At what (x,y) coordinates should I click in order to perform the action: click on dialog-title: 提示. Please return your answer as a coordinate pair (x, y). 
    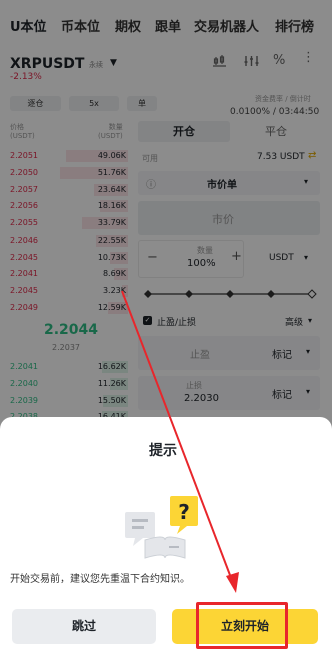
    Looking at the image, I should click on (163, 451).